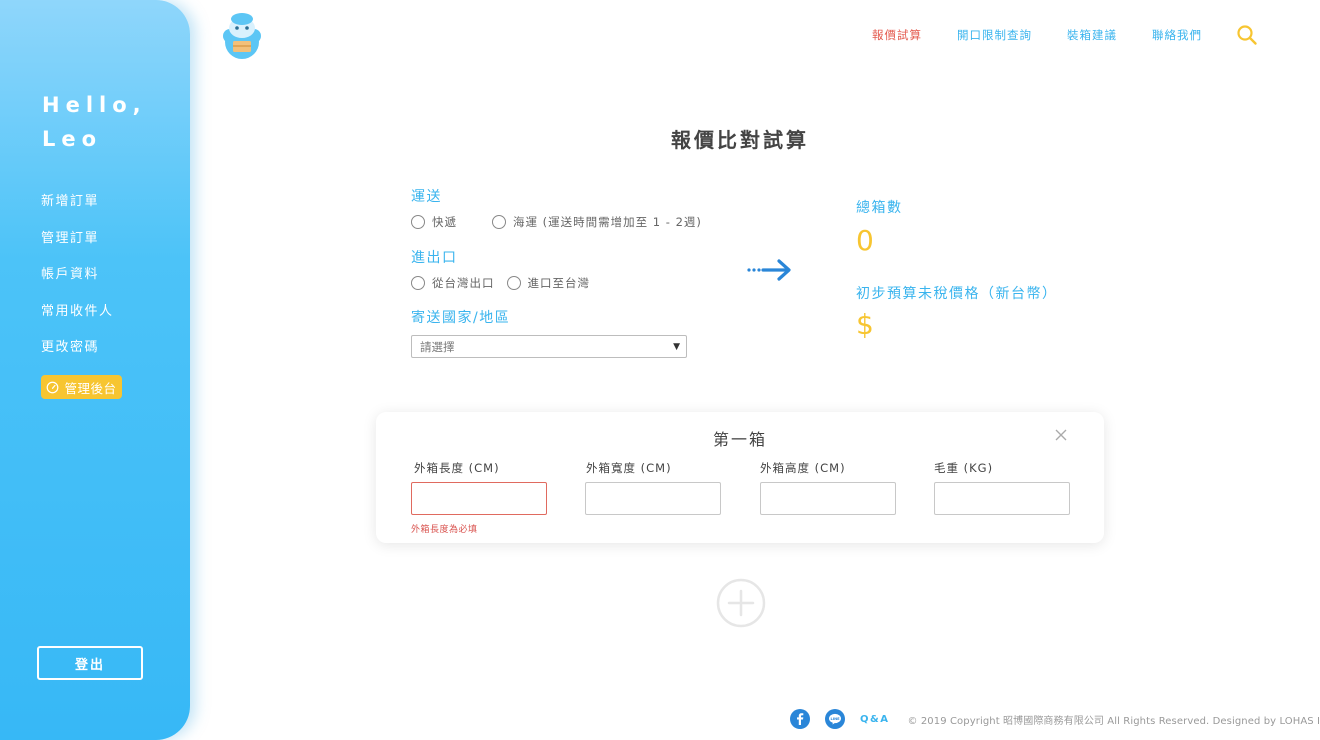 Image resolution: width=1320 pixels, height=740 pixels. What do you see at coordinates (444, 222) in the screenshot?
I see `radio-label: 快遞` at bounding box center [444, 222].